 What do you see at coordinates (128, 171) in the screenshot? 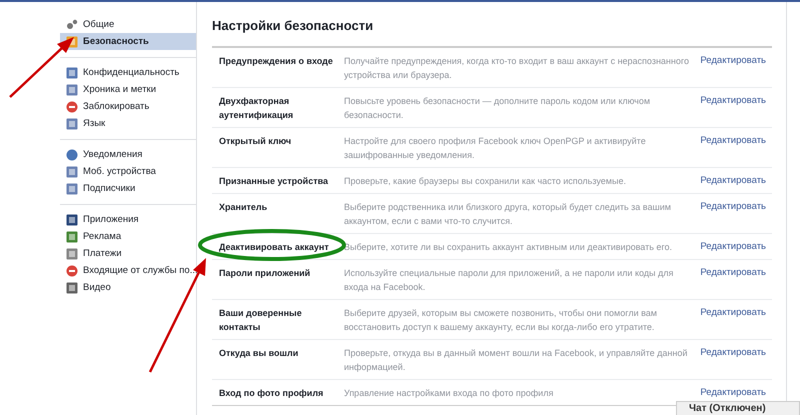
I see `sidebar-item: Моб. устройства` at bounding box center [128, 171].